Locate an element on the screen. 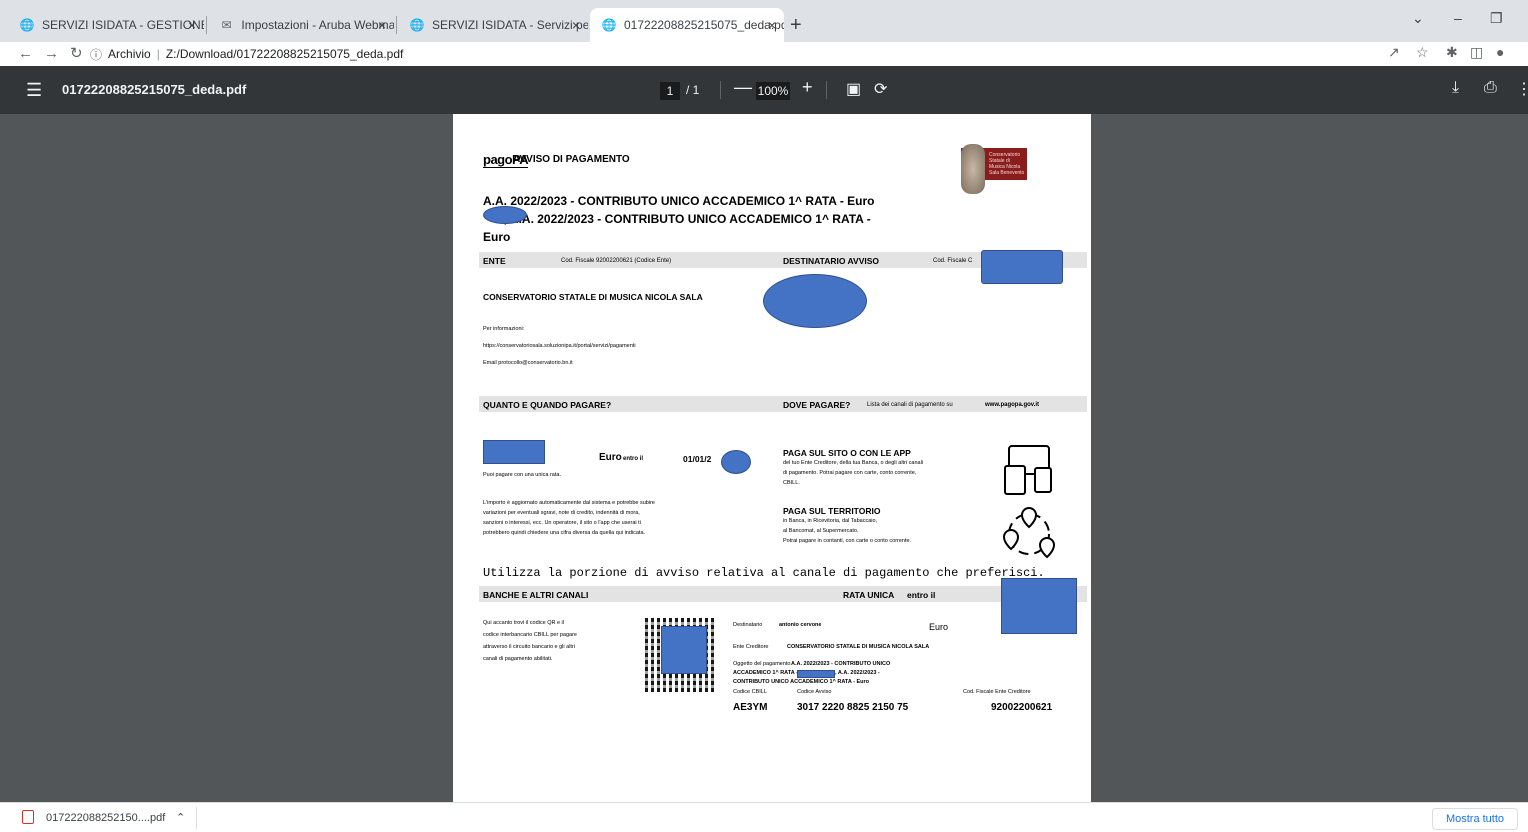  extensions-icon: ✱ is located at coordinates (1452, 52).